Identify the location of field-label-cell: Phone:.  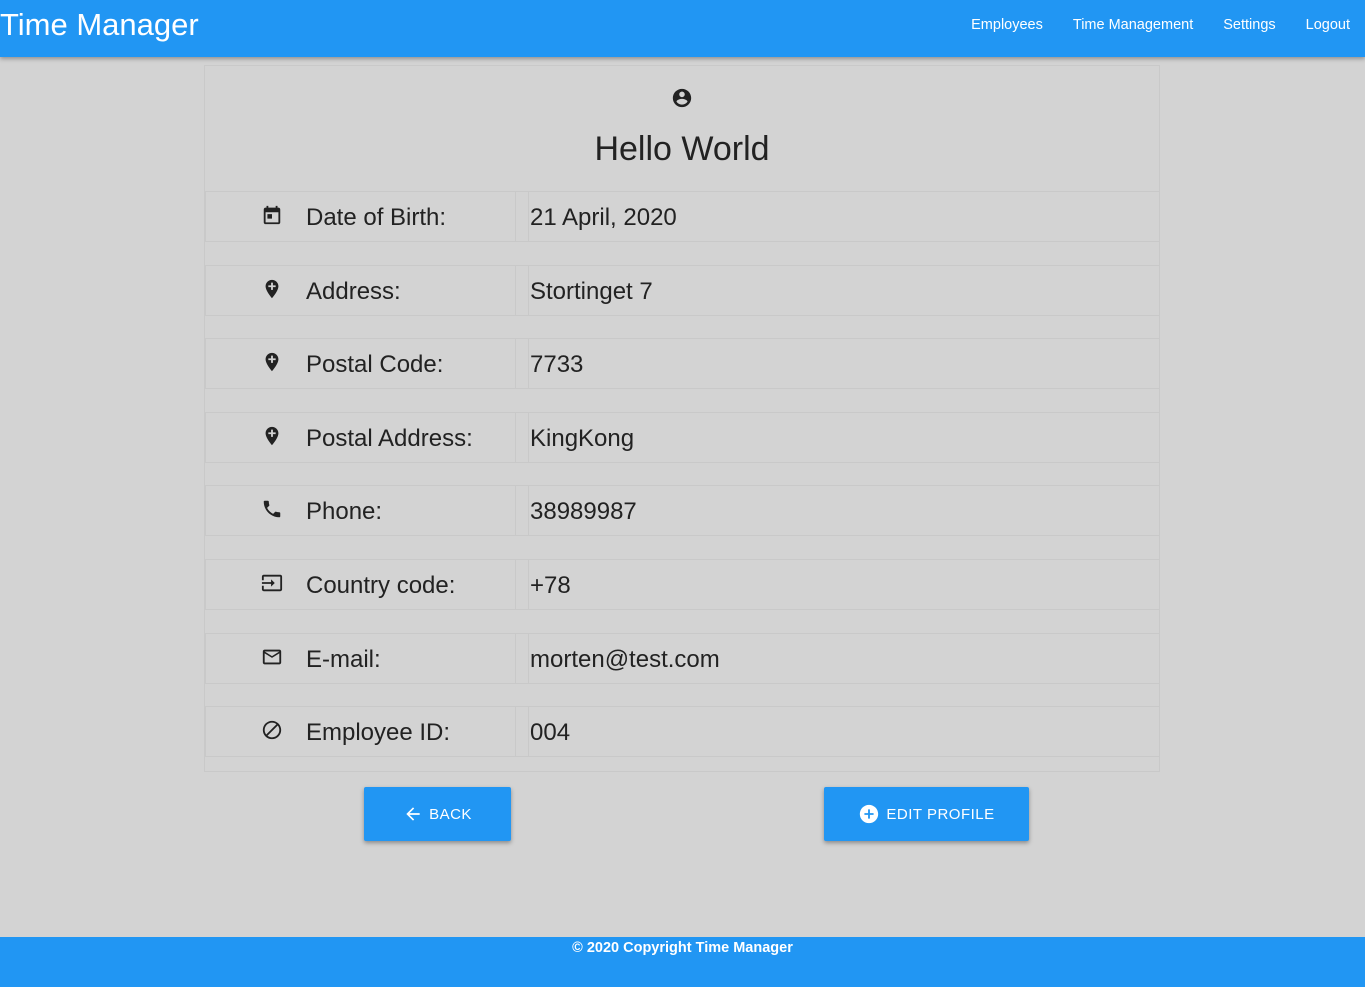
(360, 510).